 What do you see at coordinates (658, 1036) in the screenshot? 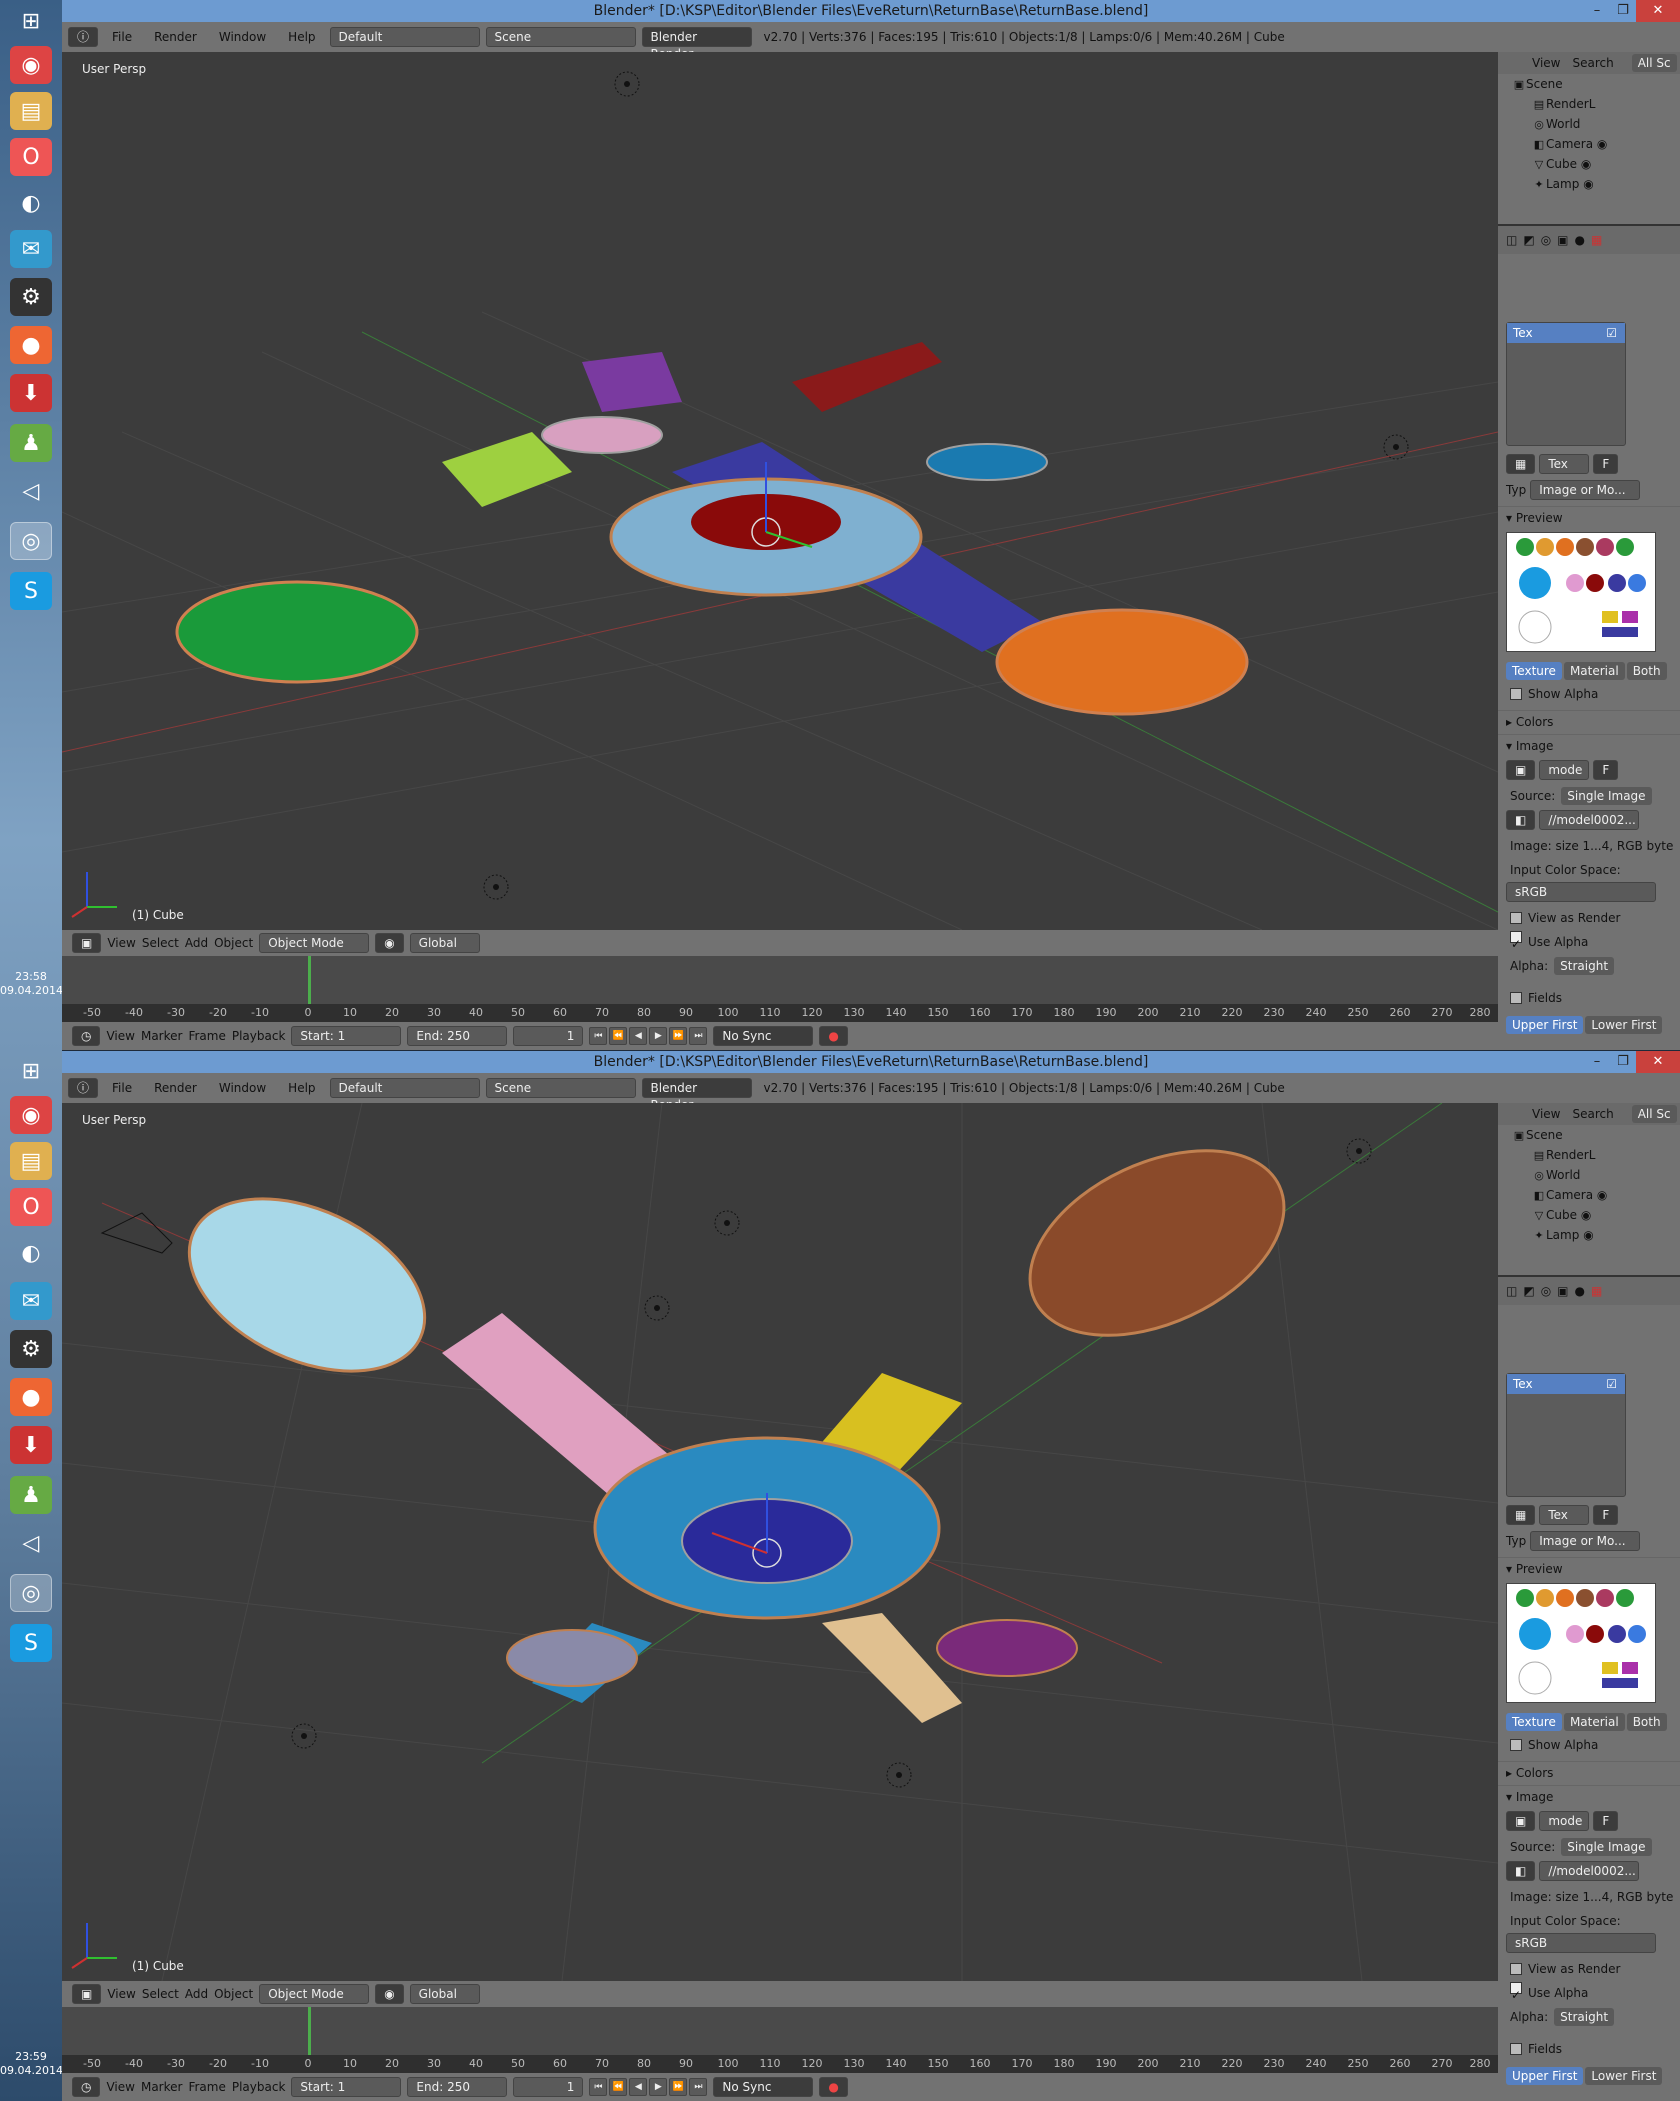
I see `play-icon: ▶` at bounding box center [658, 1036].